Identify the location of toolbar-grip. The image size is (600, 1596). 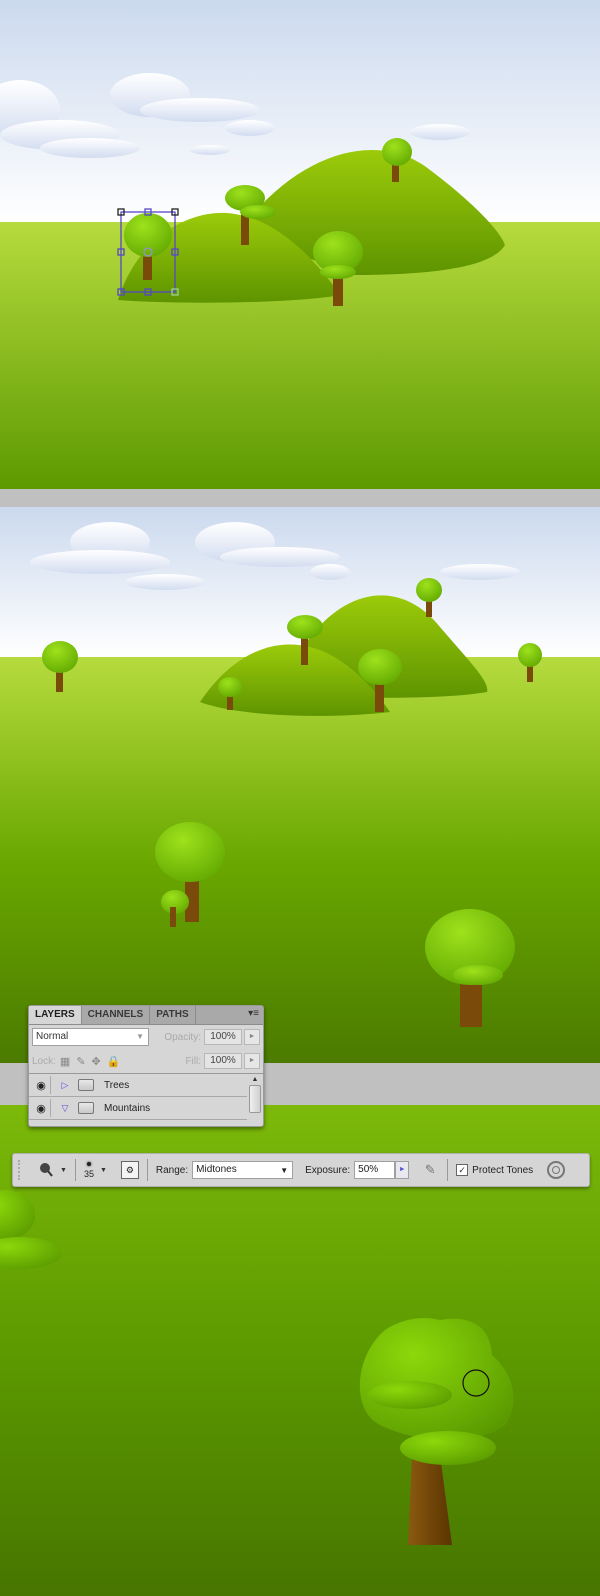
(21, 1170).